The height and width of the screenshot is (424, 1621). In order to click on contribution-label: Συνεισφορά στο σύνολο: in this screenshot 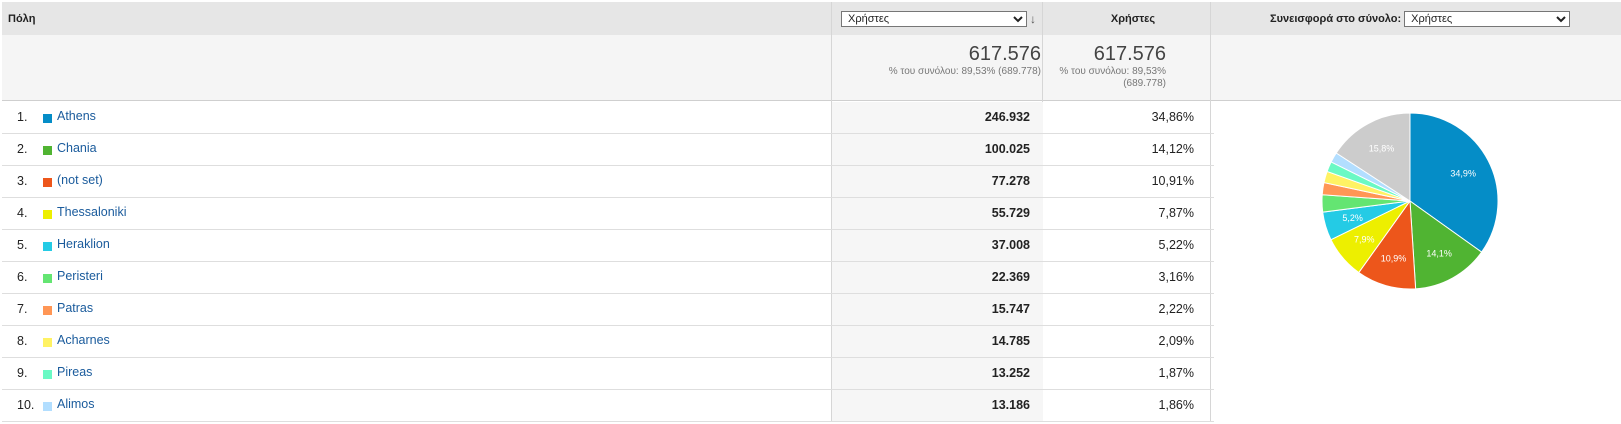, I will do `click(1336, 18)`.